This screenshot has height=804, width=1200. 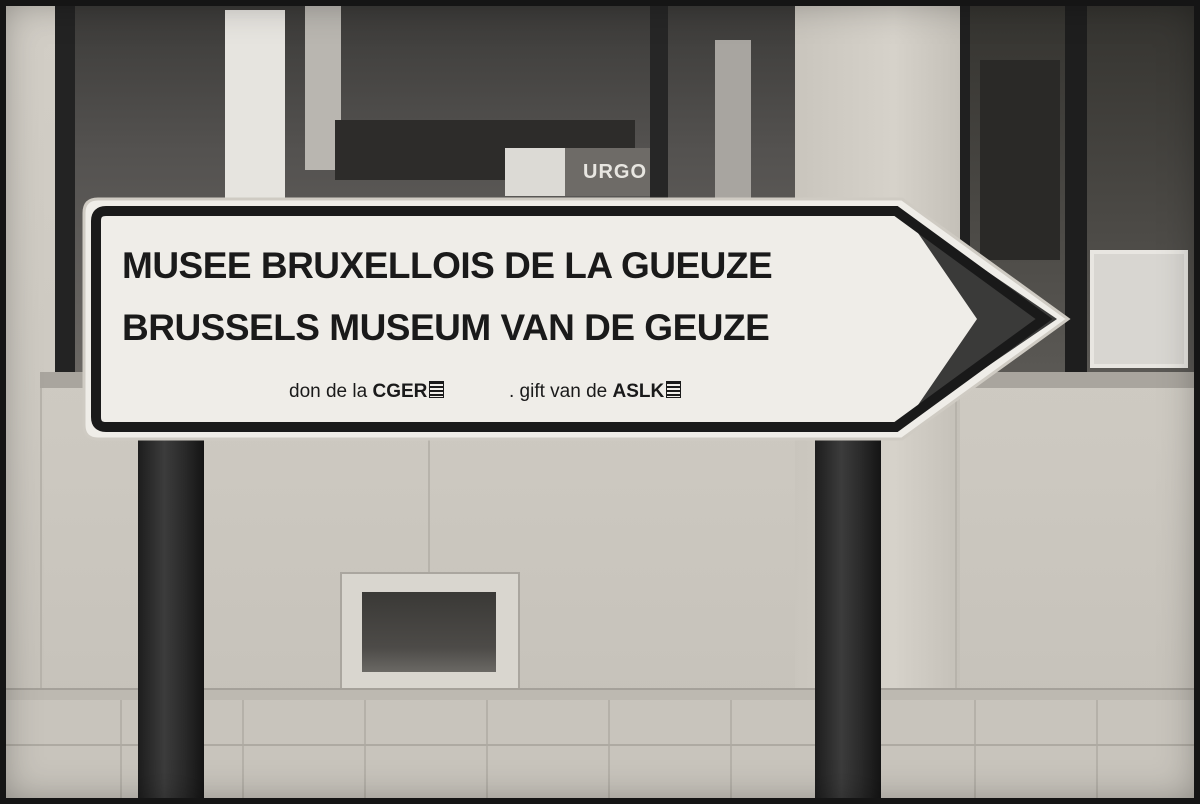 What do you see at coordinates (558, 391) in the screenshot?
I see `donor-nl-prefix: . gift van de` at bounding box center [558, 391].